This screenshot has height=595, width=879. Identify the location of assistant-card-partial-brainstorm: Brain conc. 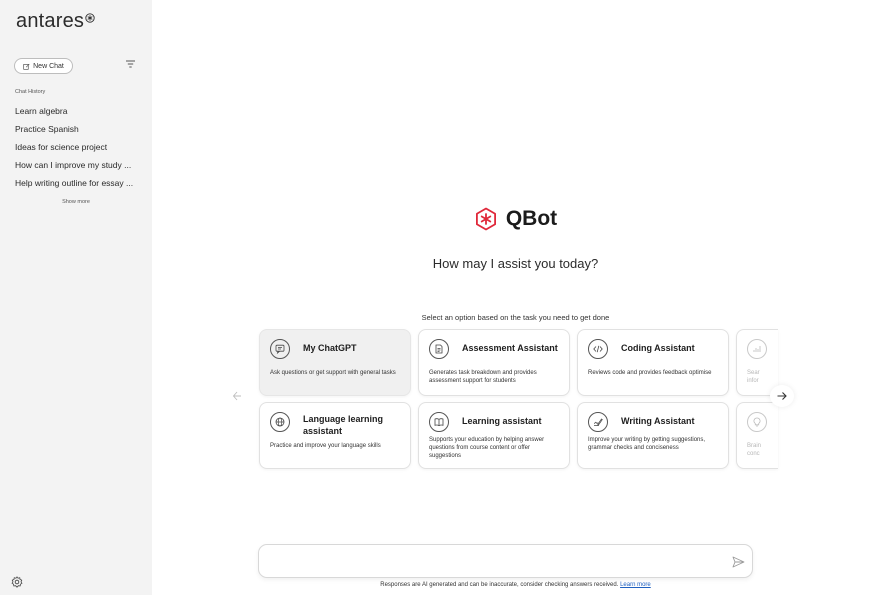
(757, 435).